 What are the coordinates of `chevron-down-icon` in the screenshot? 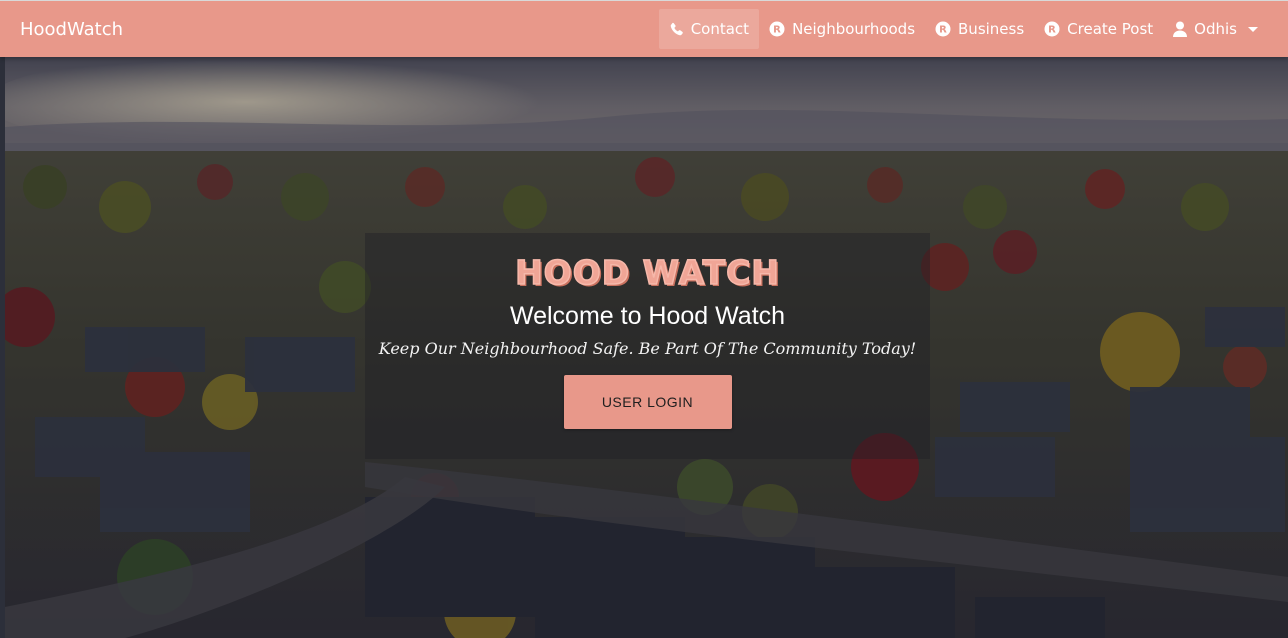 It's located at (1253, 29).